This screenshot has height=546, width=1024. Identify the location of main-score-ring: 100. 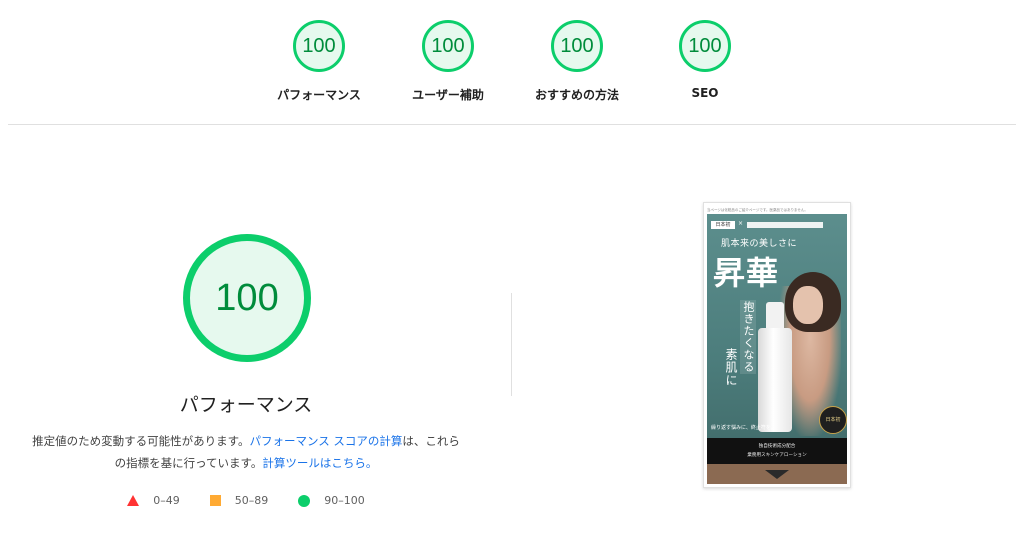
(247, 298).